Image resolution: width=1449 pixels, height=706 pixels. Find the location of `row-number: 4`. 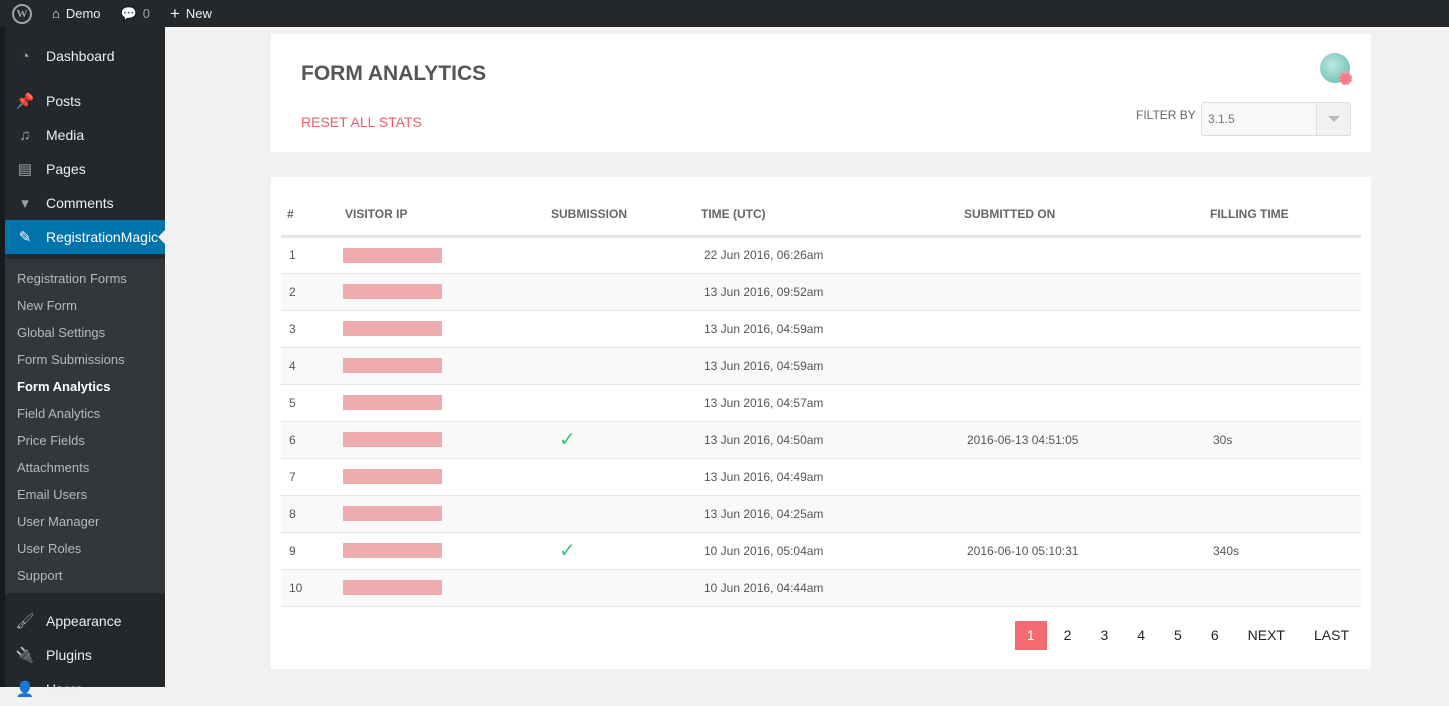

row-number: 4 is located at coordinates (312, 366).